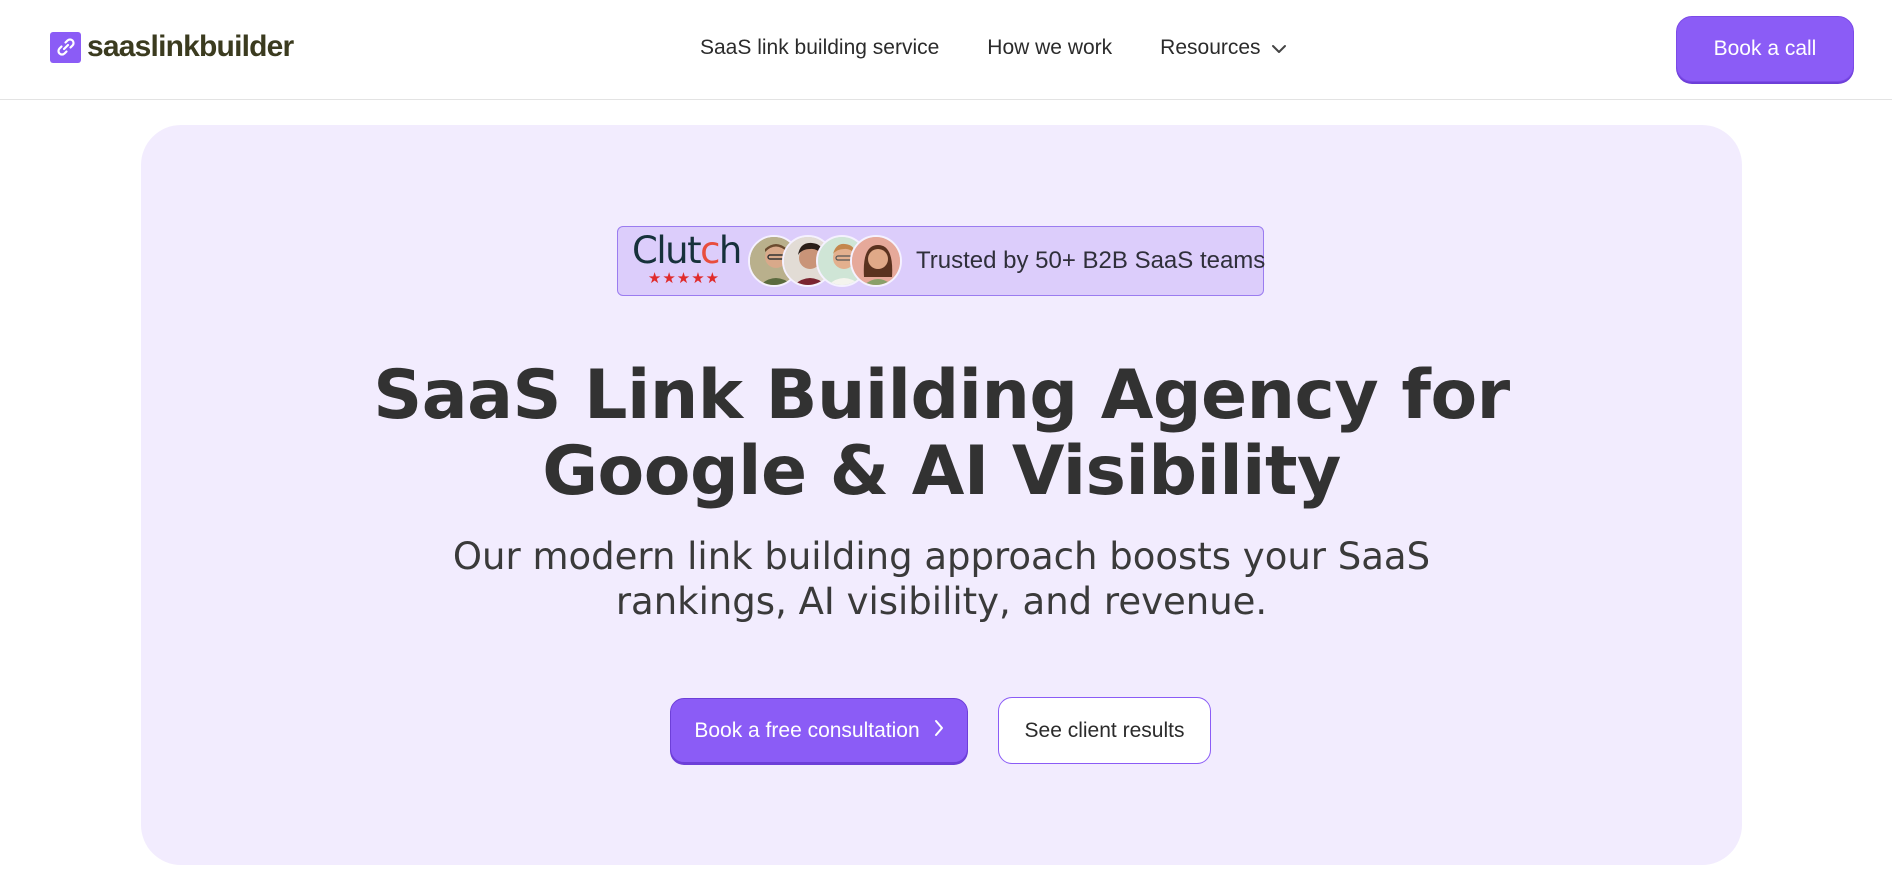 The width and height of the screenshot is (1892, 877). Describe the element at coordinates (941, 471) in the screenshot. I see `headline-line: Google & AI Visibility` at that location.